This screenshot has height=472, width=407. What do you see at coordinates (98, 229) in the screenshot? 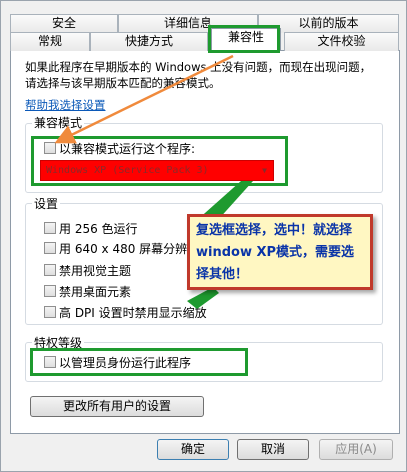
I see `option-256-color-label: 用 256 色运行` at bounding box center [98, 229].